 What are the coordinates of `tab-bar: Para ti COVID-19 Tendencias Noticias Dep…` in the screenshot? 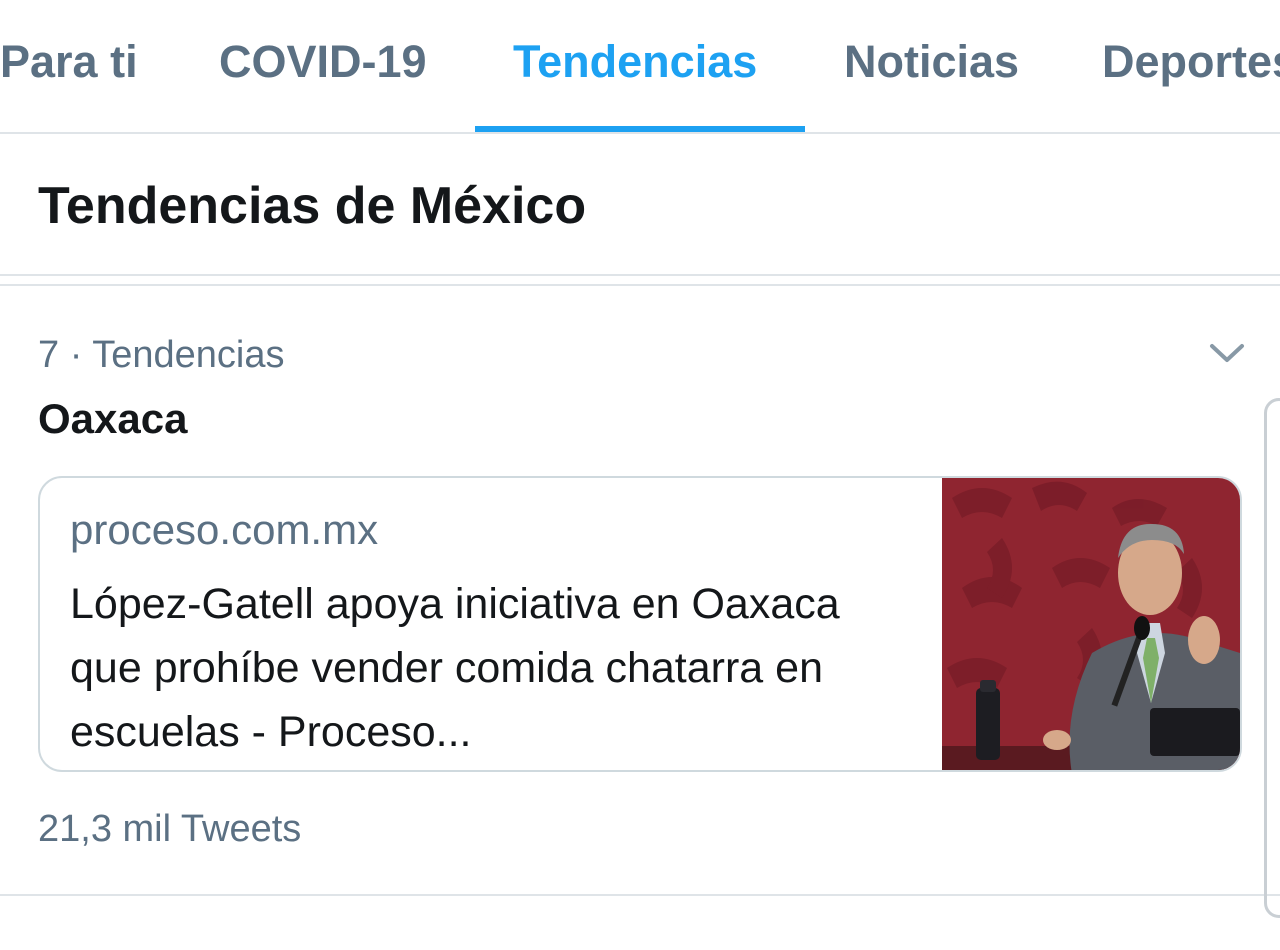 It's located at (640, 67).